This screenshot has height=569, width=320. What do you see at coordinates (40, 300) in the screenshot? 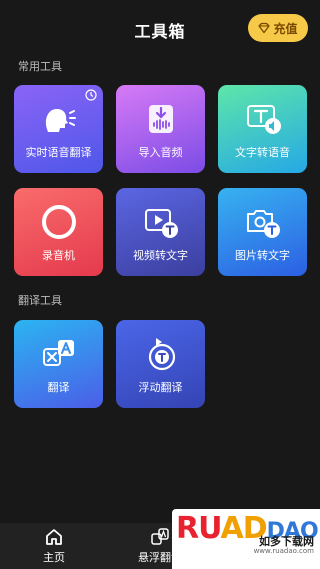
I see `section-translate-tools: 翻译工具` at bounding box center [40, 300].